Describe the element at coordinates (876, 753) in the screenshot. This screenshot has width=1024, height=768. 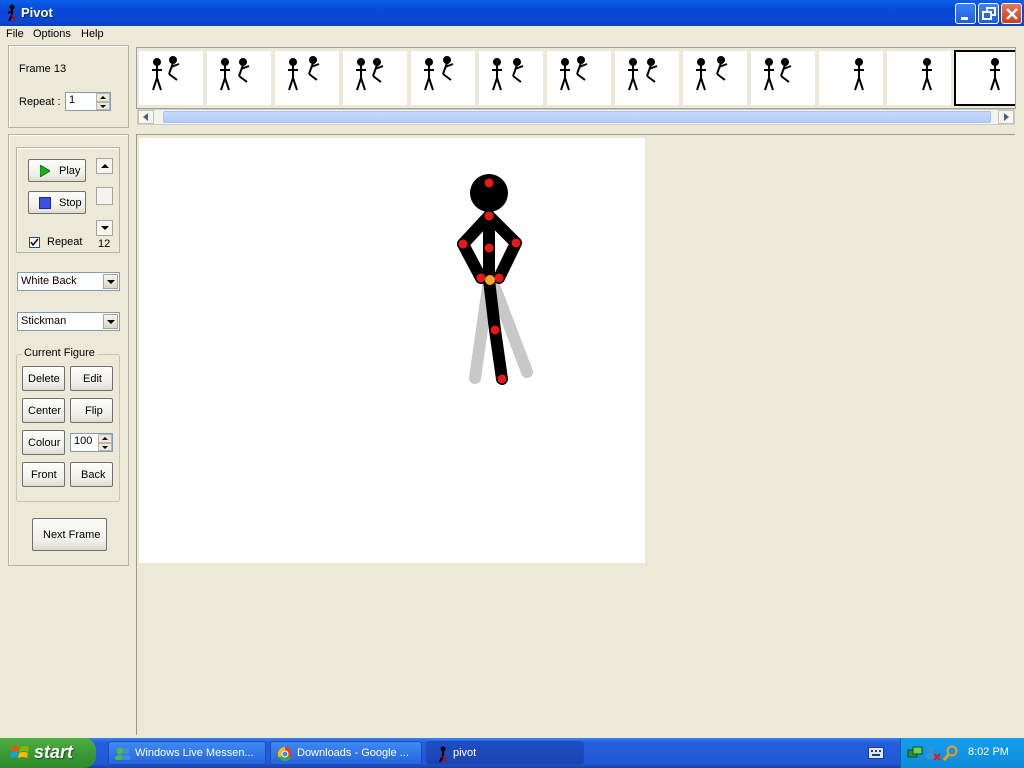
I see `keyboard-icon` at that location.